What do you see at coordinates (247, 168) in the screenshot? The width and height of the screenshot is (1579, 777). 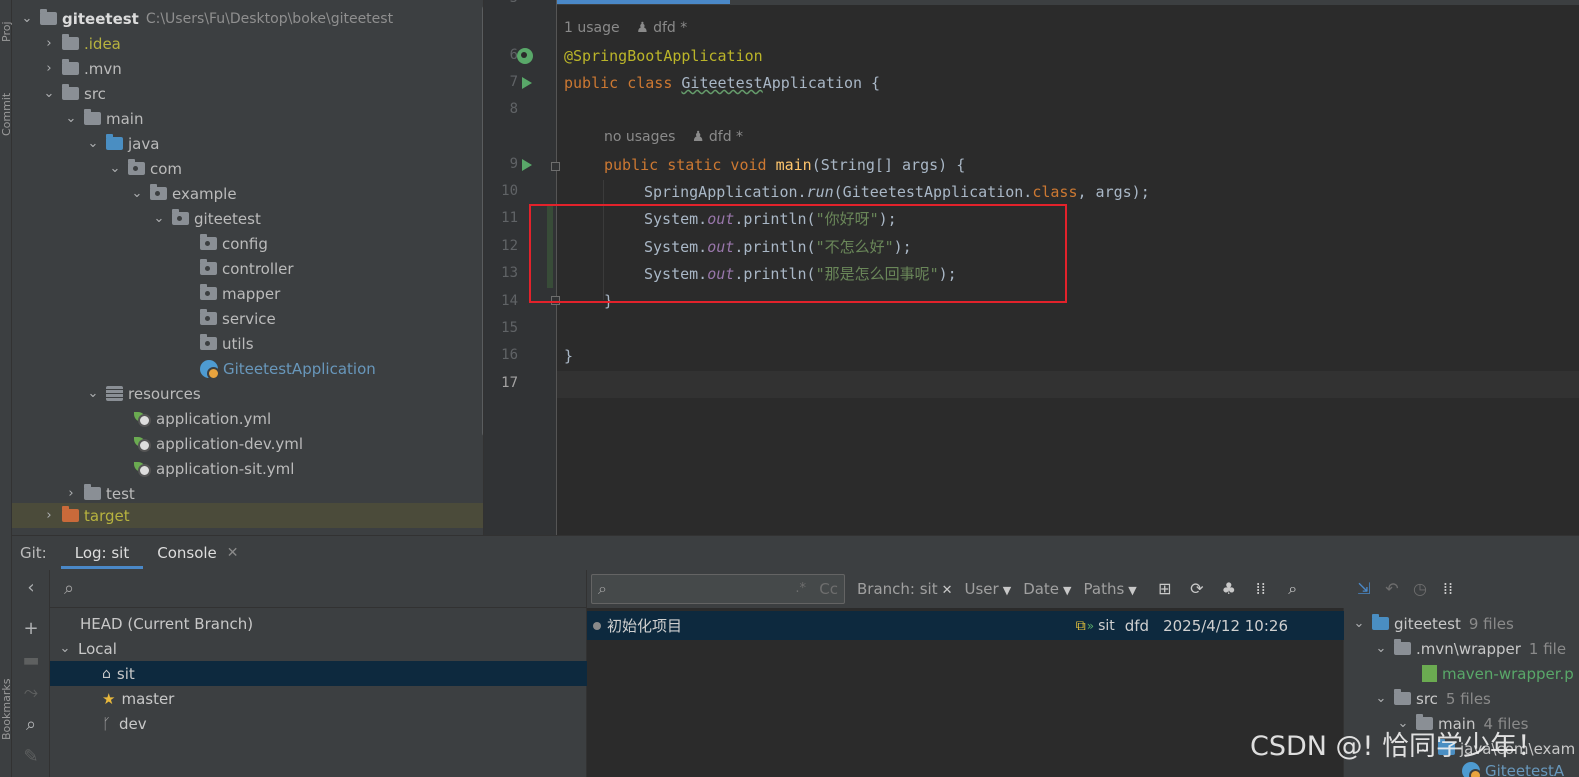 I see `tree-item-com: ⌄ com` at bounding box center [247, 168].